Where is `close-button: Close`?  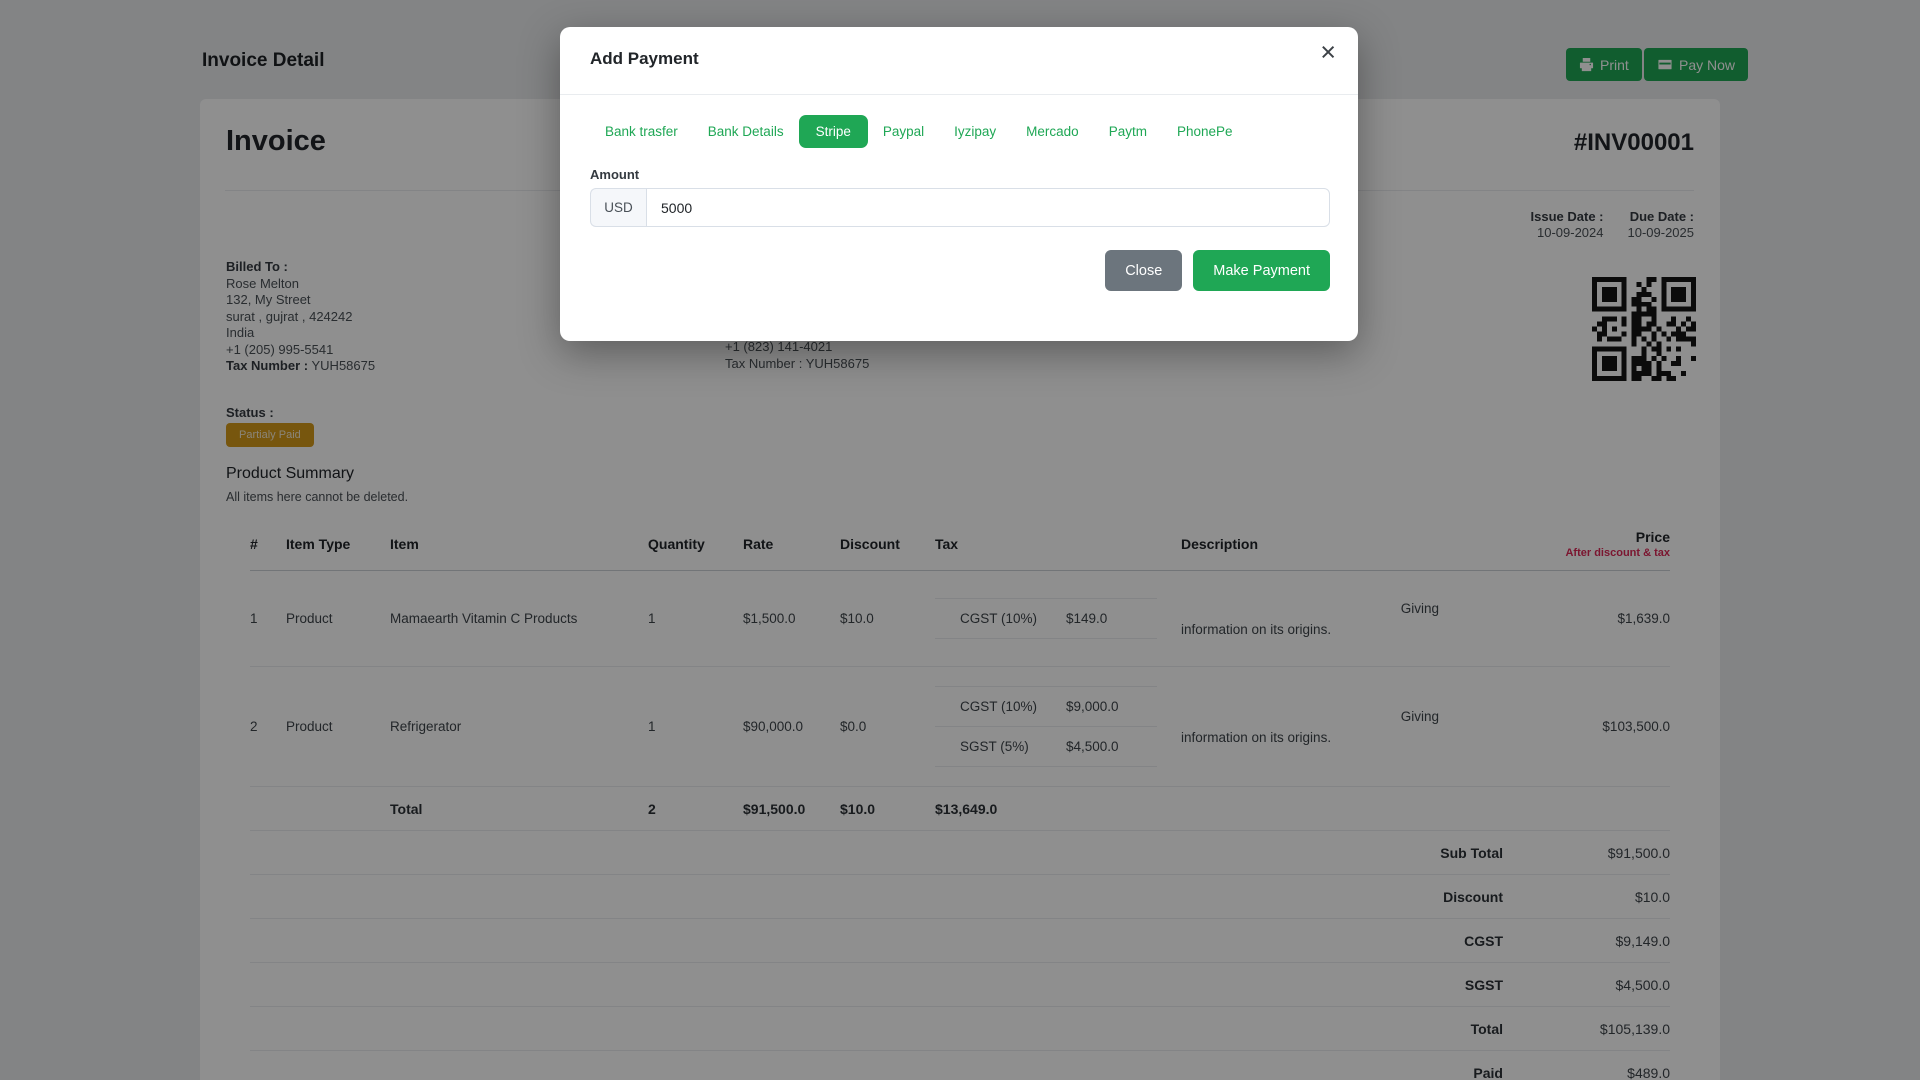
close-button: Close is located at coordinates (1144, 270).